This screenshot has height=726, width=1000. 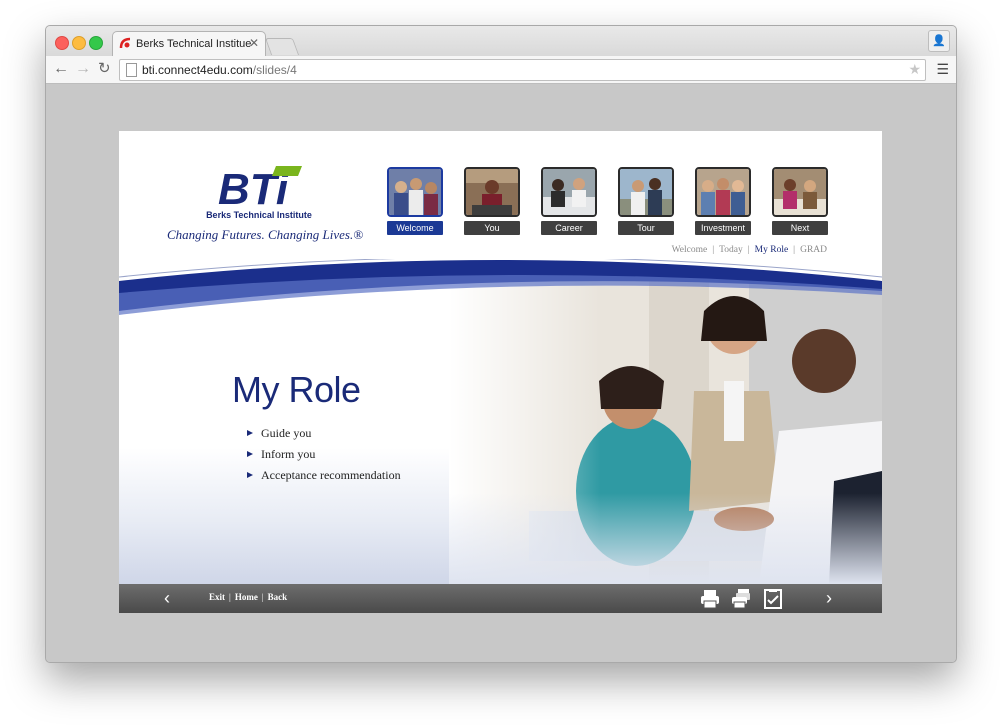 I want to click on nav-label: You, so click(x=492, y=228).